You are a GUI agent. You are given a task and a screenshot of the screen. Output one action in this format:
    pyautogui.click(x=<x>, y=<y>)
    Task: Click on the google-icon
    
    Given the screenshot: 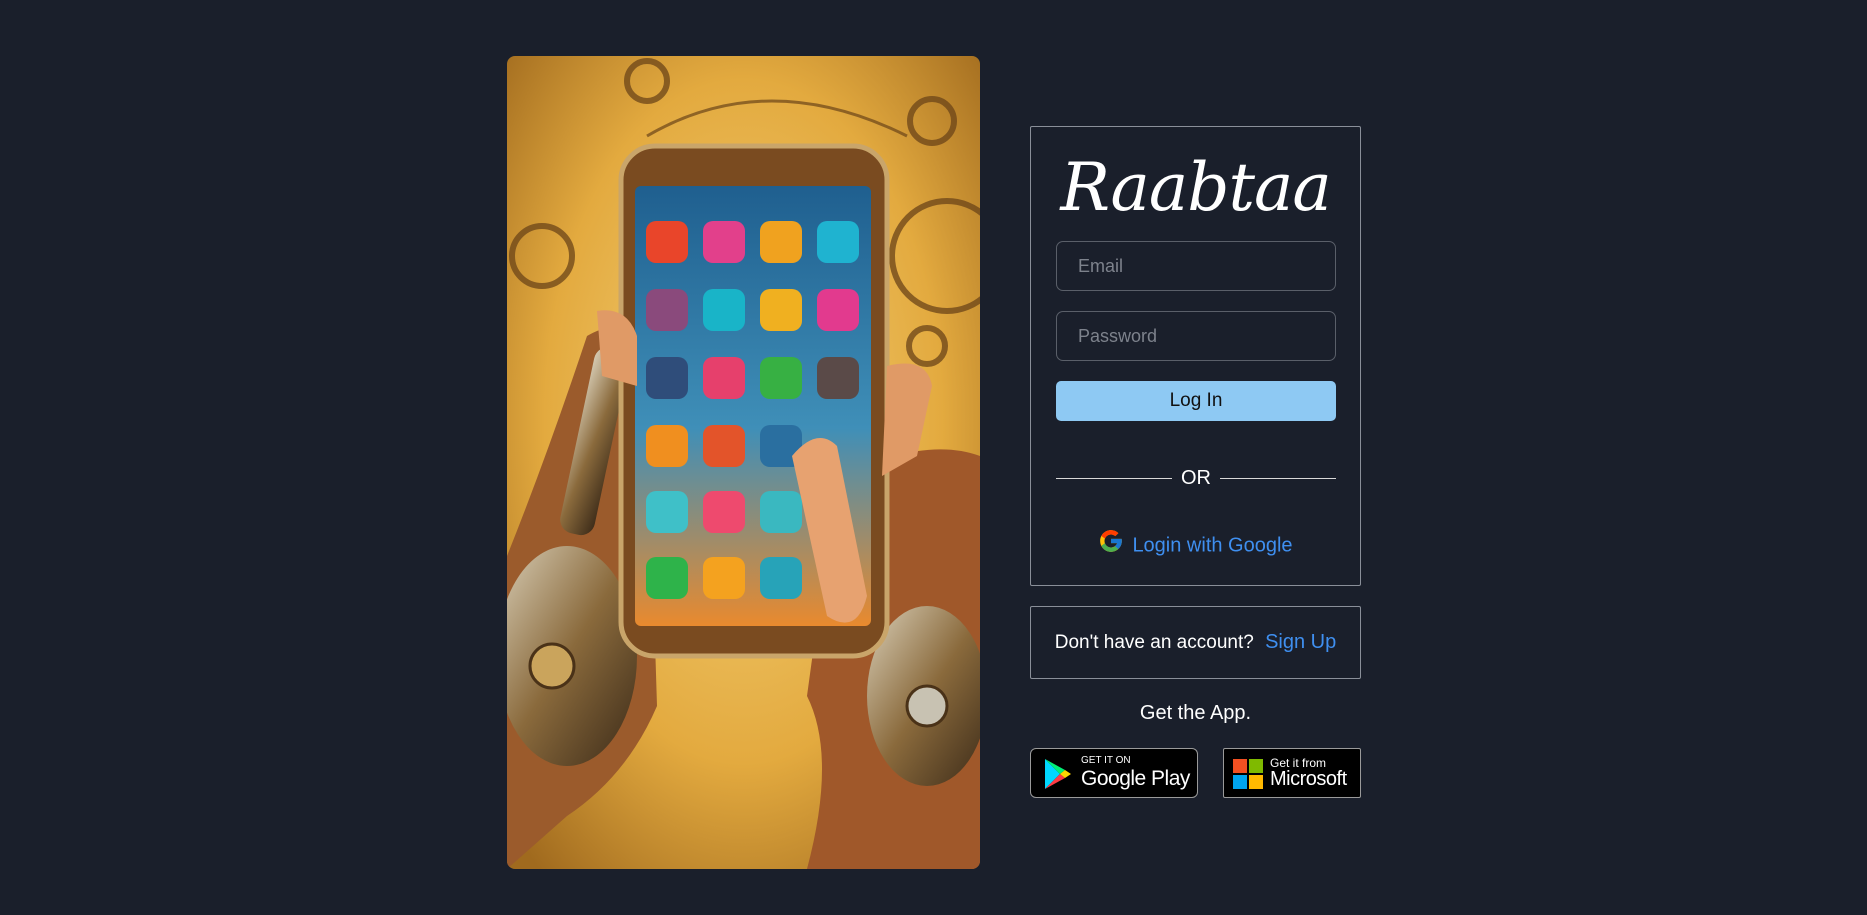 What is the action you would take?
    pyautogui.click(x=1111, y=544)
    